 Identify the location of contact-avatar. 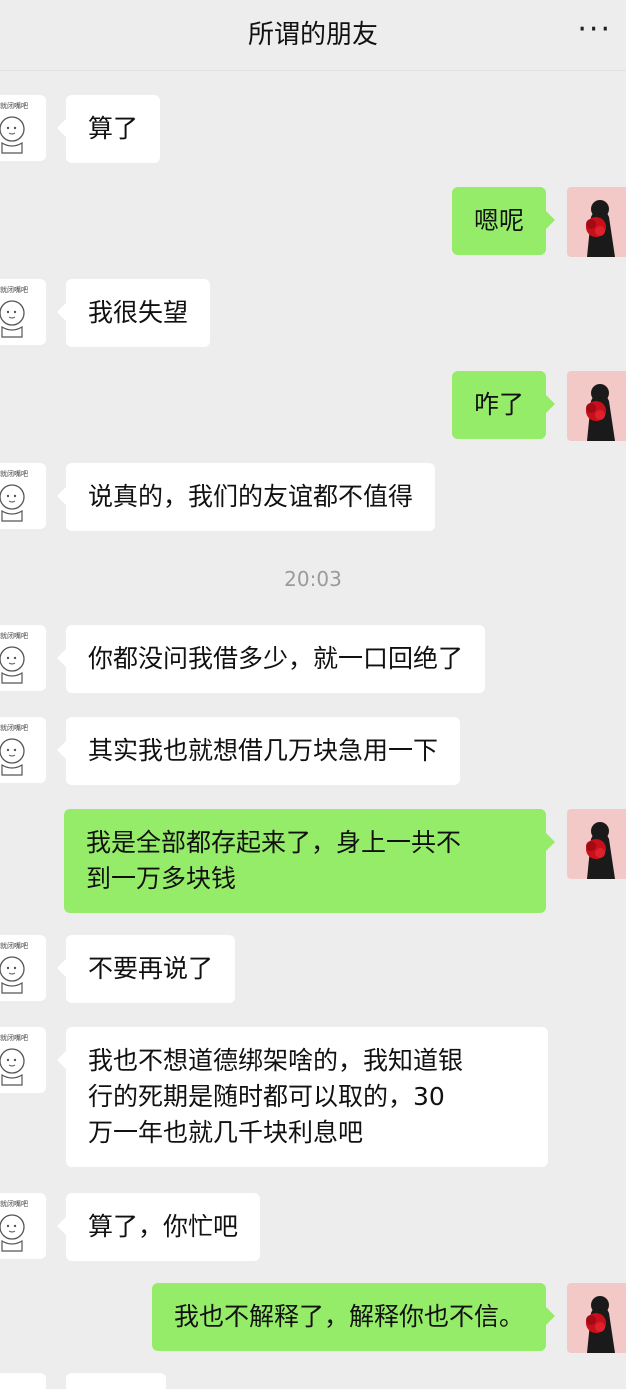
(23, 1381).